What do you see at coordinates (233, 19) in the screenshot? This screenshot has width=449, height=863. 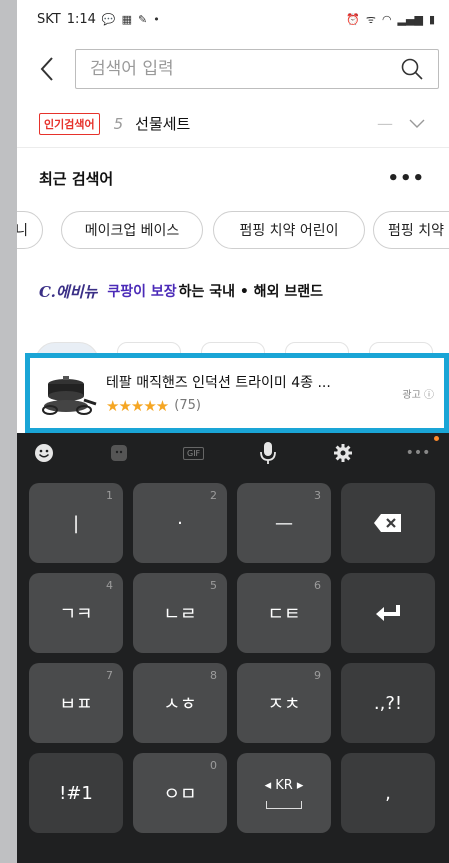 I see `status-bar: SKT 1:14 💬 ▦ ✎ • ⏰ ᯤ ◠ ▂▄▆ ▮` at bounding box center [233, 19].